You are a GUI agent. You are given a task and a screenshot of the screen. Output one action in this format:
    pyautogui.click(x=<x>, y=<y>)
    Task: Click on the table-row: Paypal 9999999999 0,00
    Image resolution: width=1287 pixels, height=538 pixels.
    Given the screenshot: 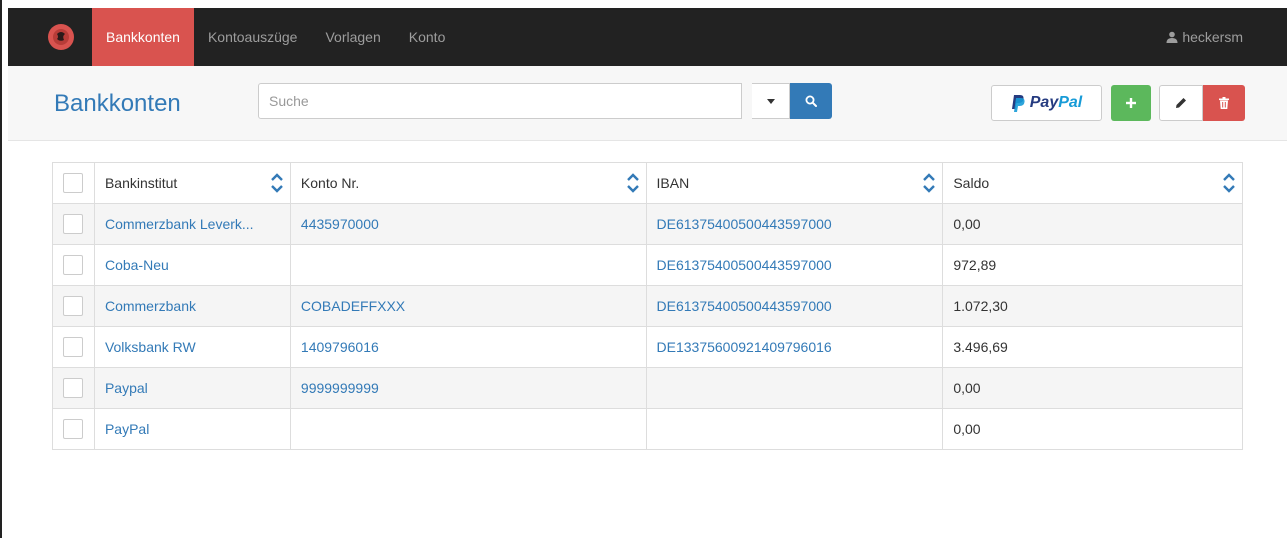 What is the action you would take?
    pyautogui.click(x=647, y=388)
    